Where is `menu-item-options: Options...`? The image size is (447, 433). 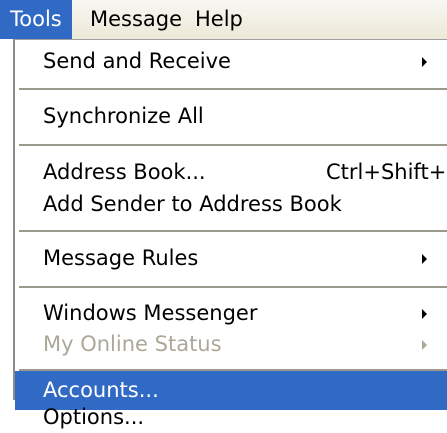
menu-item-options: Options... is located at coordinates (231, 417).